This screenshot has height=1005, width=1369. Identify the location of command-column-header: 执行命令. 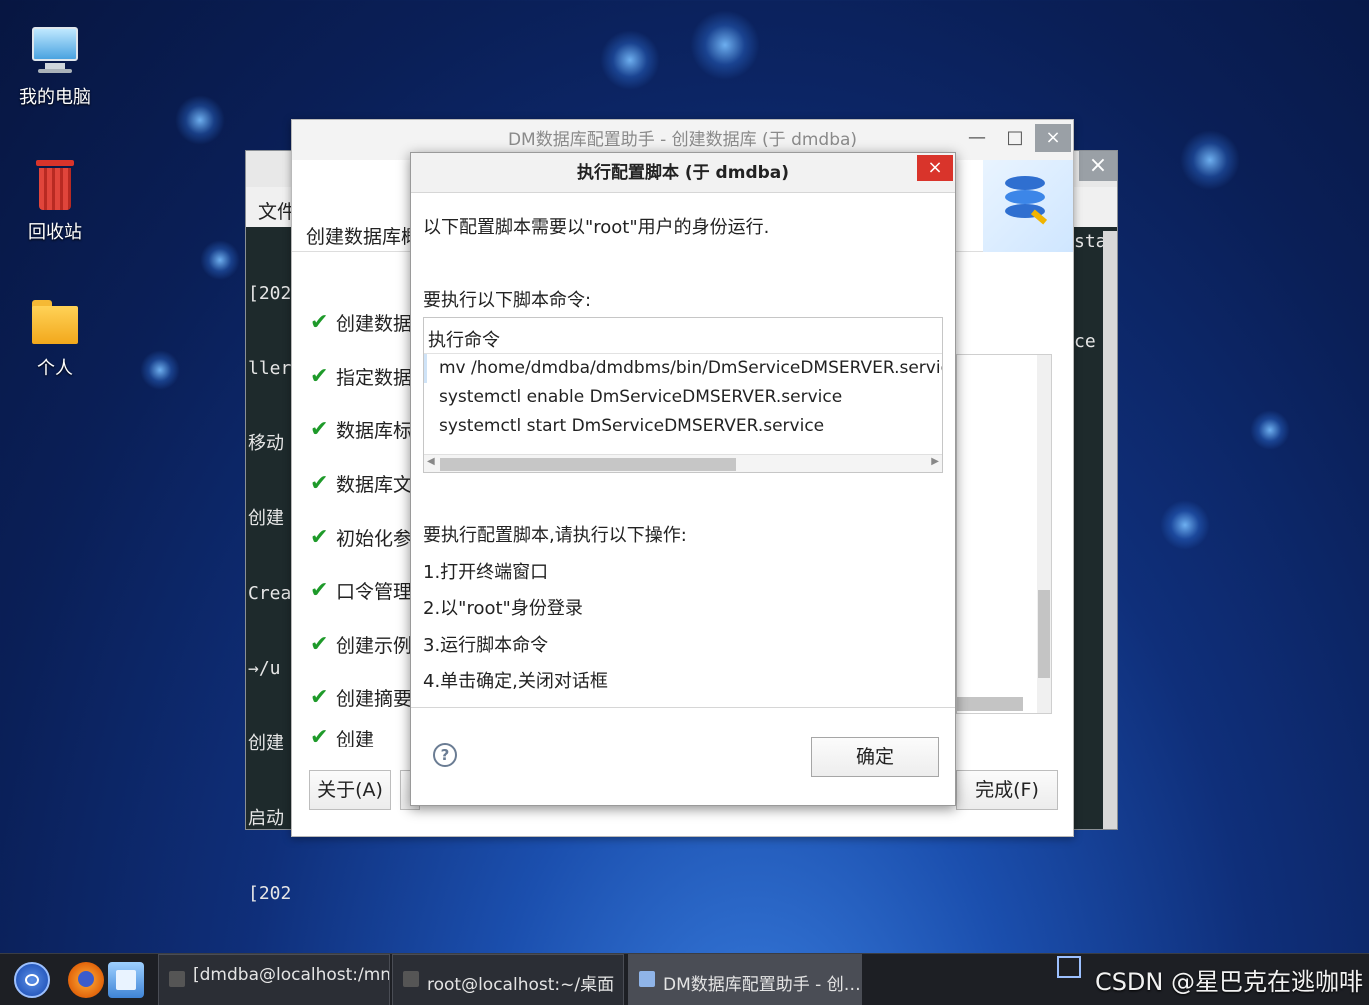
(683, 336).